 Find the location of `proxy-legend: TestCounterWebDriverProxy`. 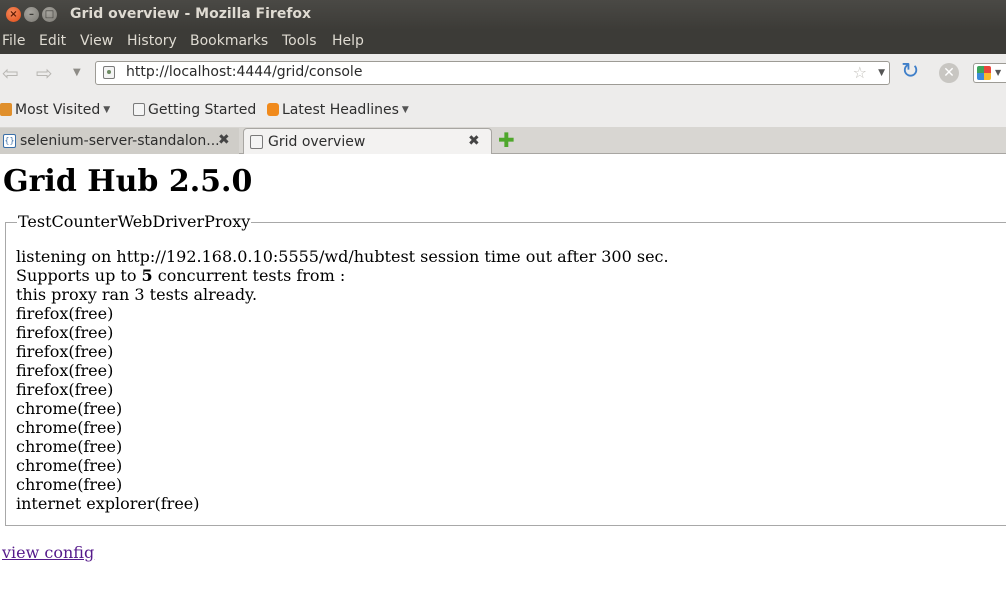

proxy-legend: TestCounterWebDriverProxy is located at coordinates (134, 221).